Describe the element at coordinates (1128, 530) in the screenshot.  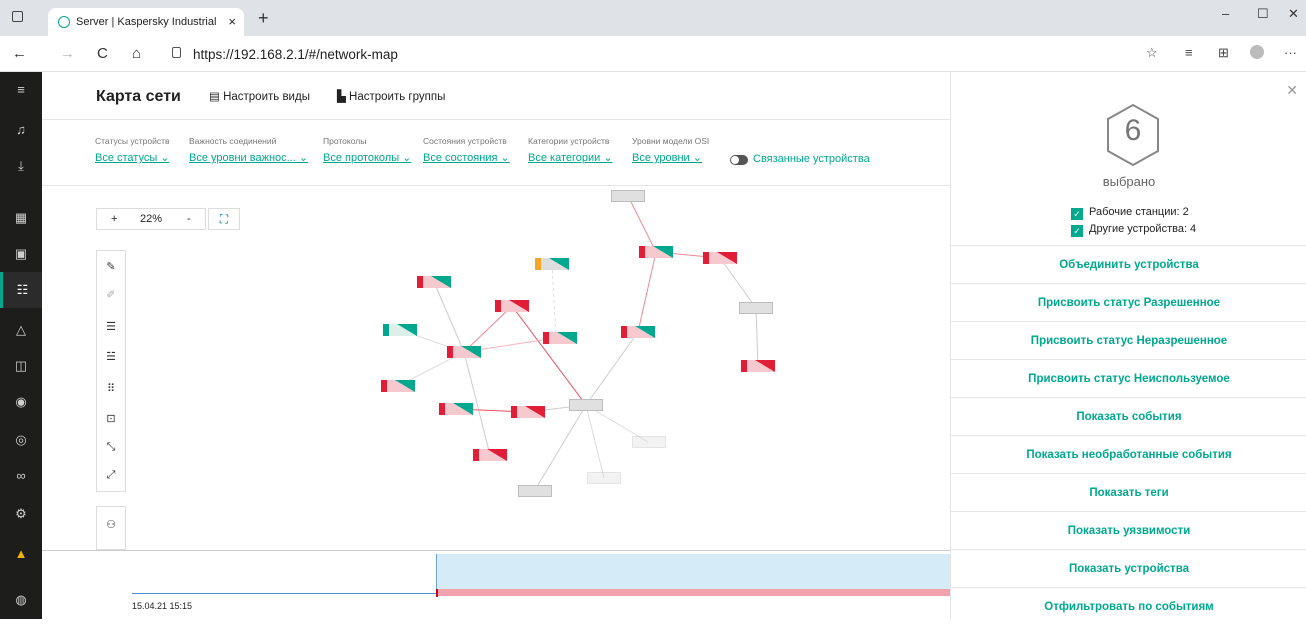
I see `show-vulnerabilities-button: Показать уязвимости` at that location.